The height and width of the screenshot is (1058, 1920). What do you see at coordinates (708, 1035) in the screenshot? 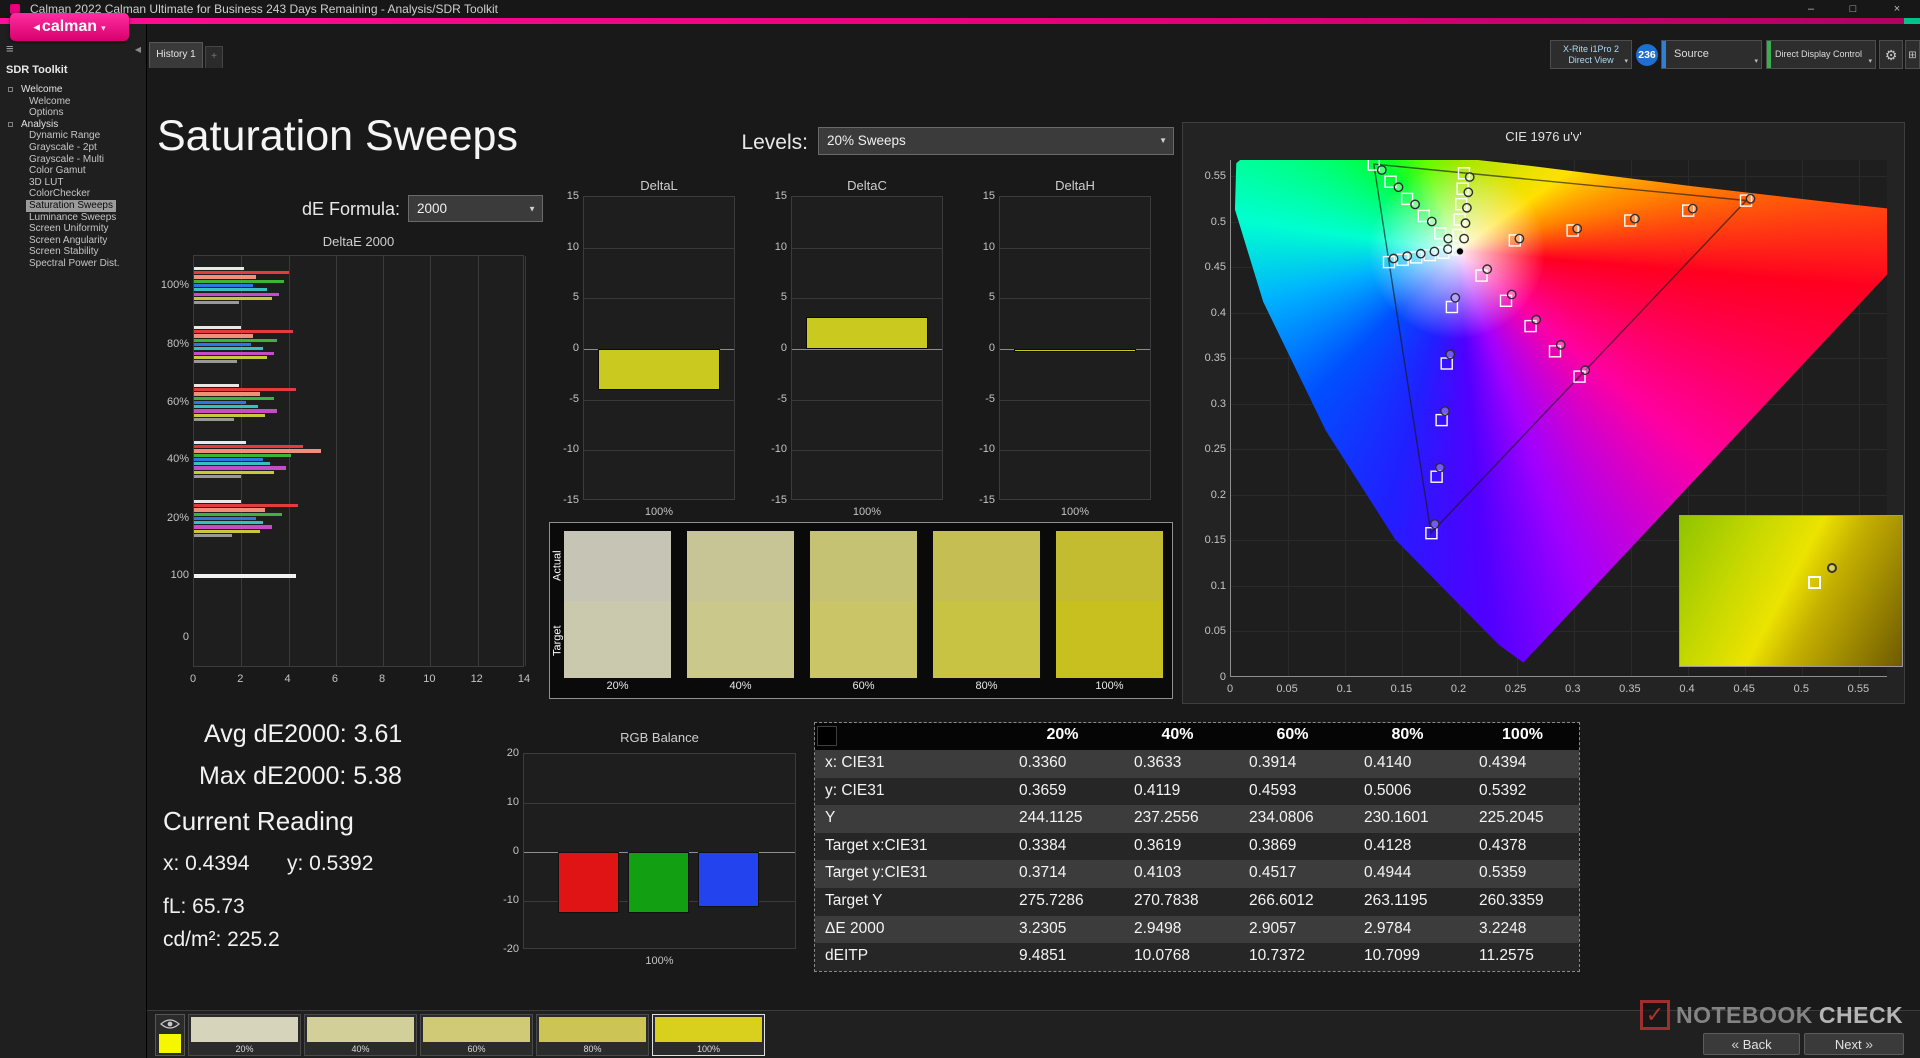
I see `patch-button-100: 100%` at bounding box center [708, 1035].